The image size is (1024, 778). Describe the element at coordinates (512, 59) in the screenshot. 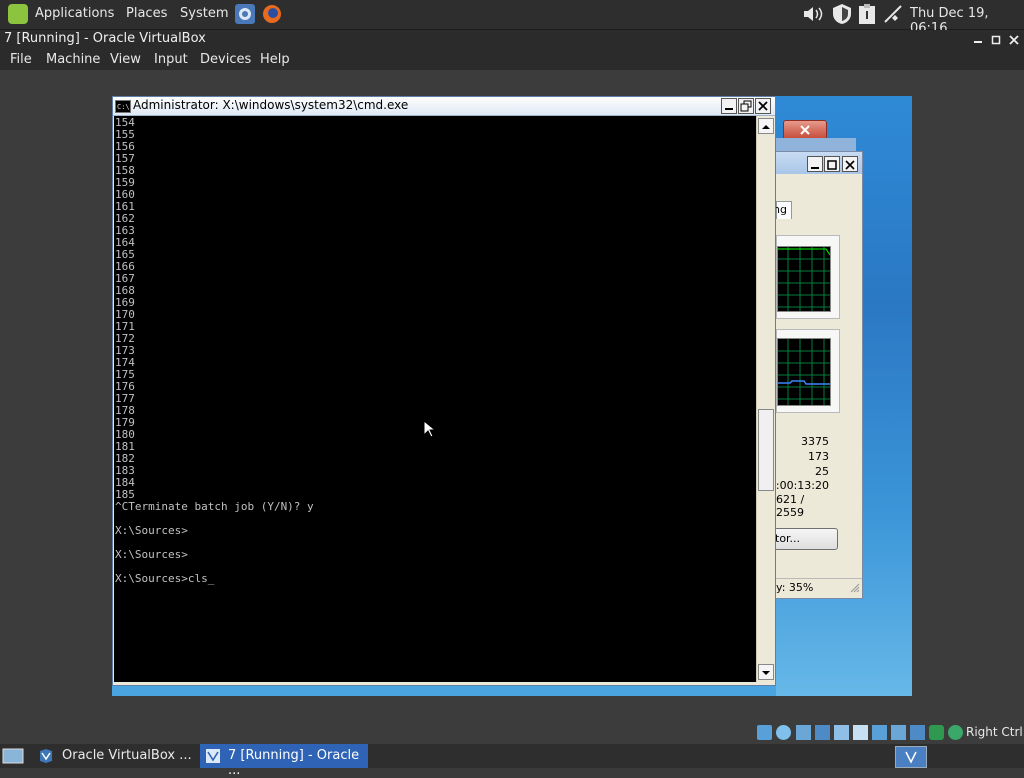

I see `menu-bar: File Machine View Input Devices Help` at that location.